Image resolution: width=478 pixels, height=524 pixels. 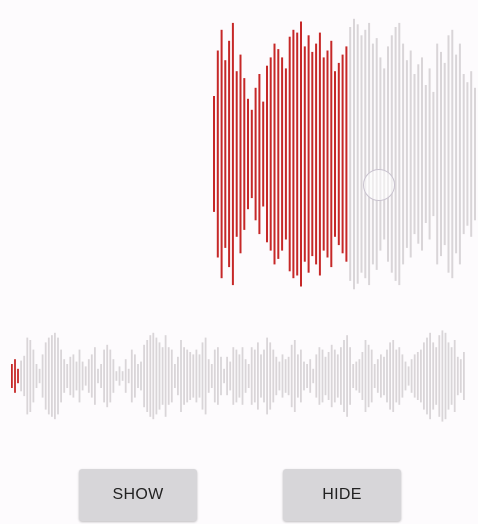 I want to click on show-button: SHOW, so click(x=138, y=495).